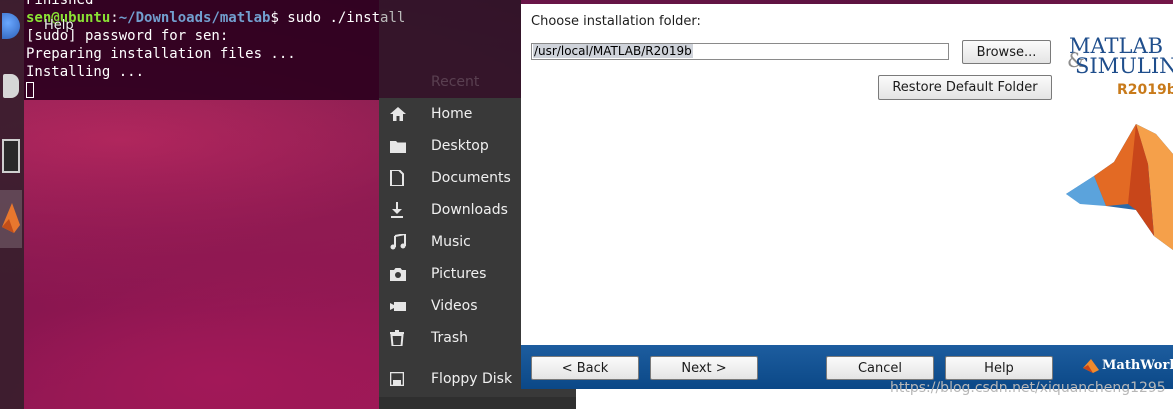  I want to click on sidebar-item-label: Trash, so click(449, 338).